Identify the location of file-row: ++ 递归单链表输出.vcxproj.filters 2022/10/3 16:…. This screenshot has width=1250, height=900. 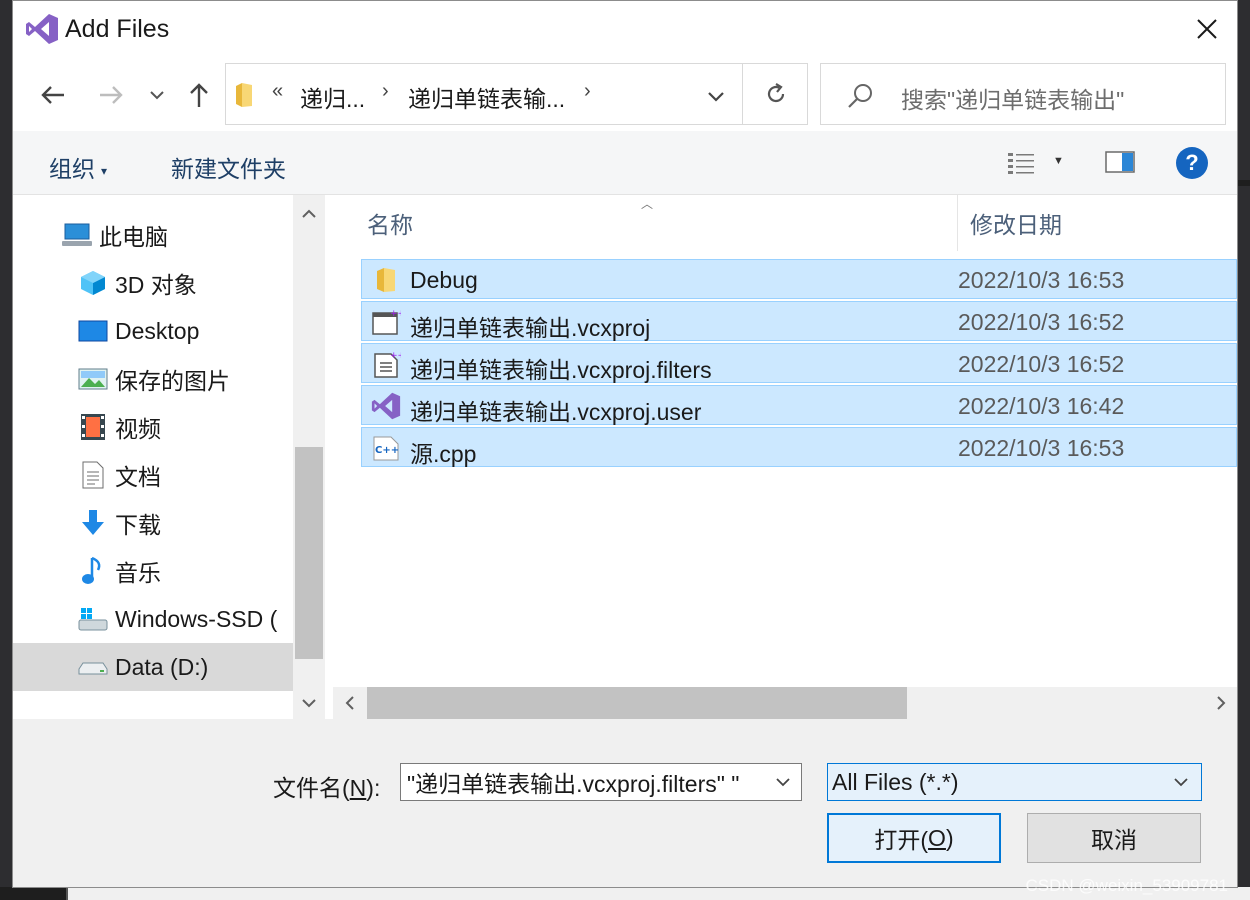
(799, 363).